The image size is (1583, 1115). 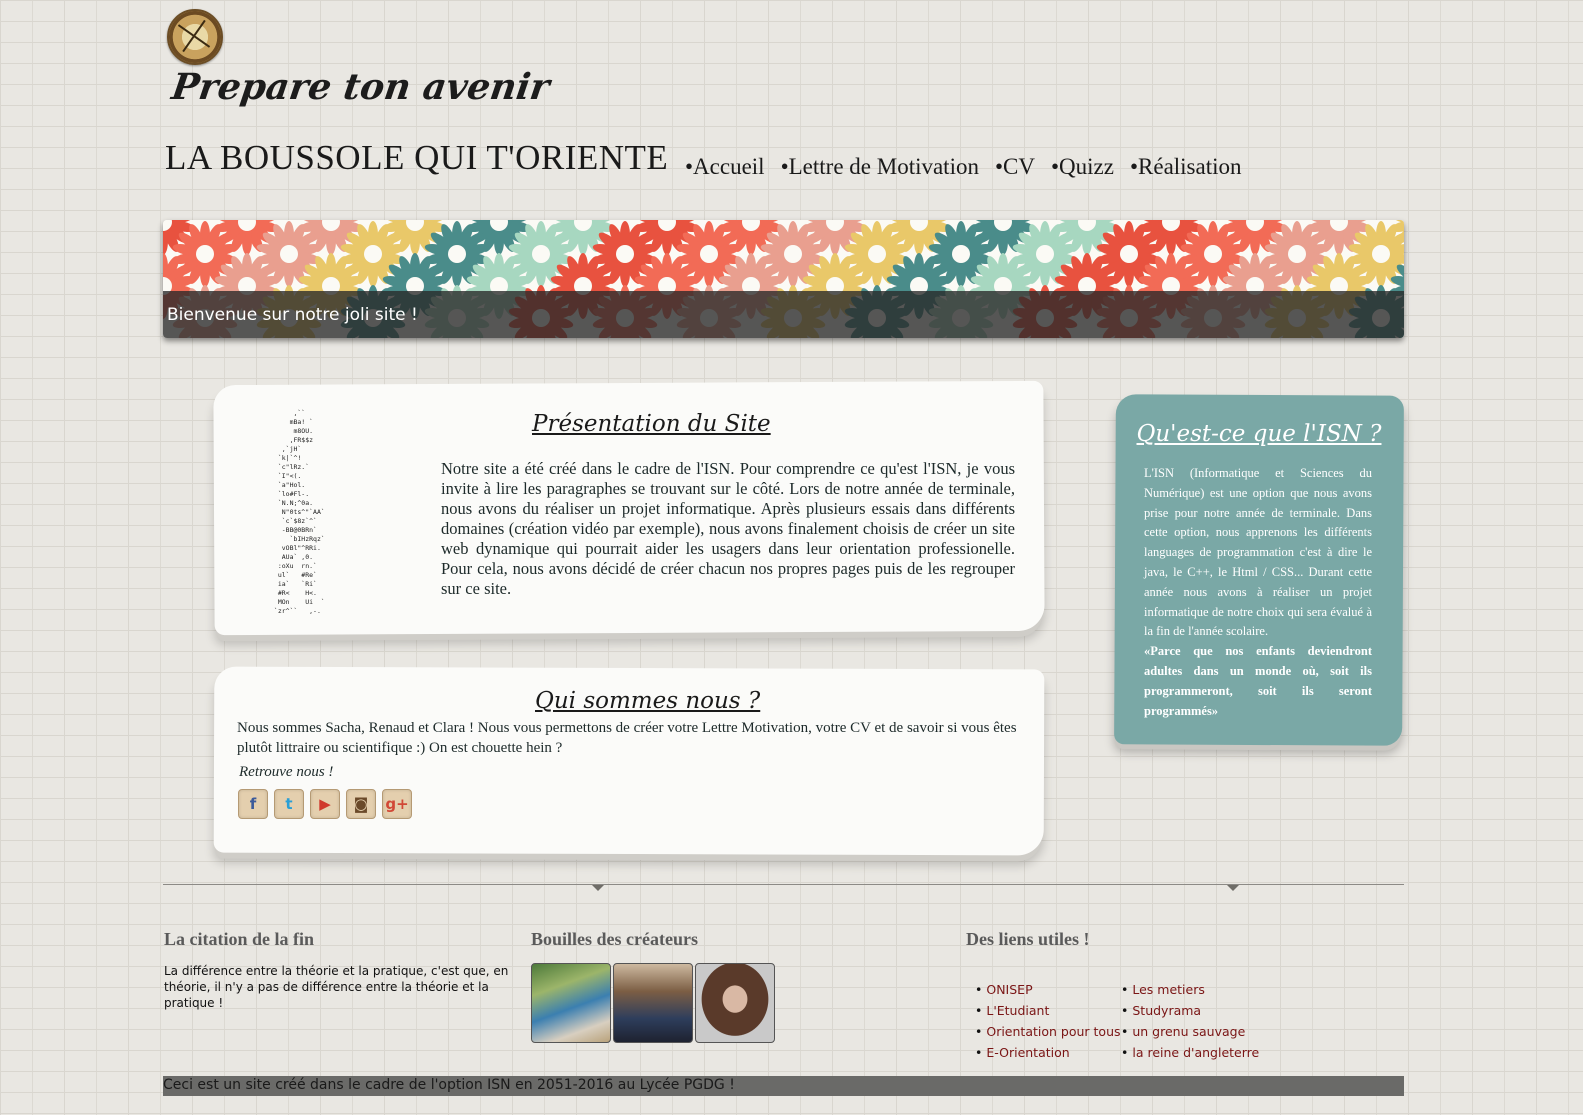 What do you see at coordinates (783, 884) in the screenshot?
I see `footer-divider` at bounding box center [783, 884].